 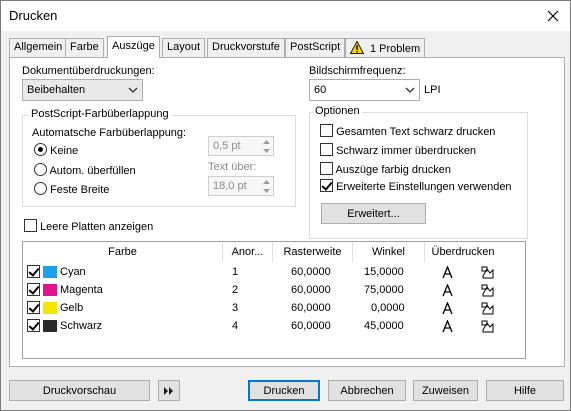 I want to click on close-button, so click(x=553, y=16).